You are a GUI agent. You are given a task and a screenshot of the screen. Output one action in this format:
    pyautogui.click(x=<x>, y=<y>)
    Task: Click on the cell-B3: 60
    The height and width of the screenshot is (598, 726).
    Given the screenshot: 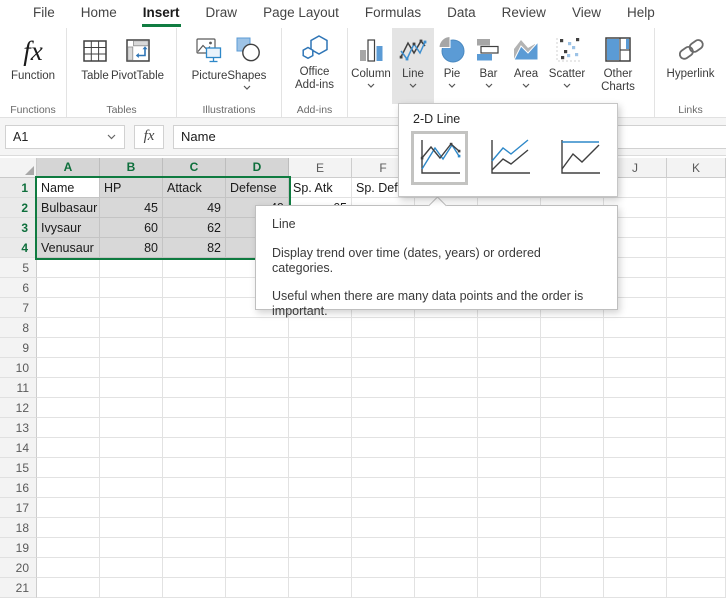 What is the action you would take?
    pyautogui.click(x=131, y=228)
    